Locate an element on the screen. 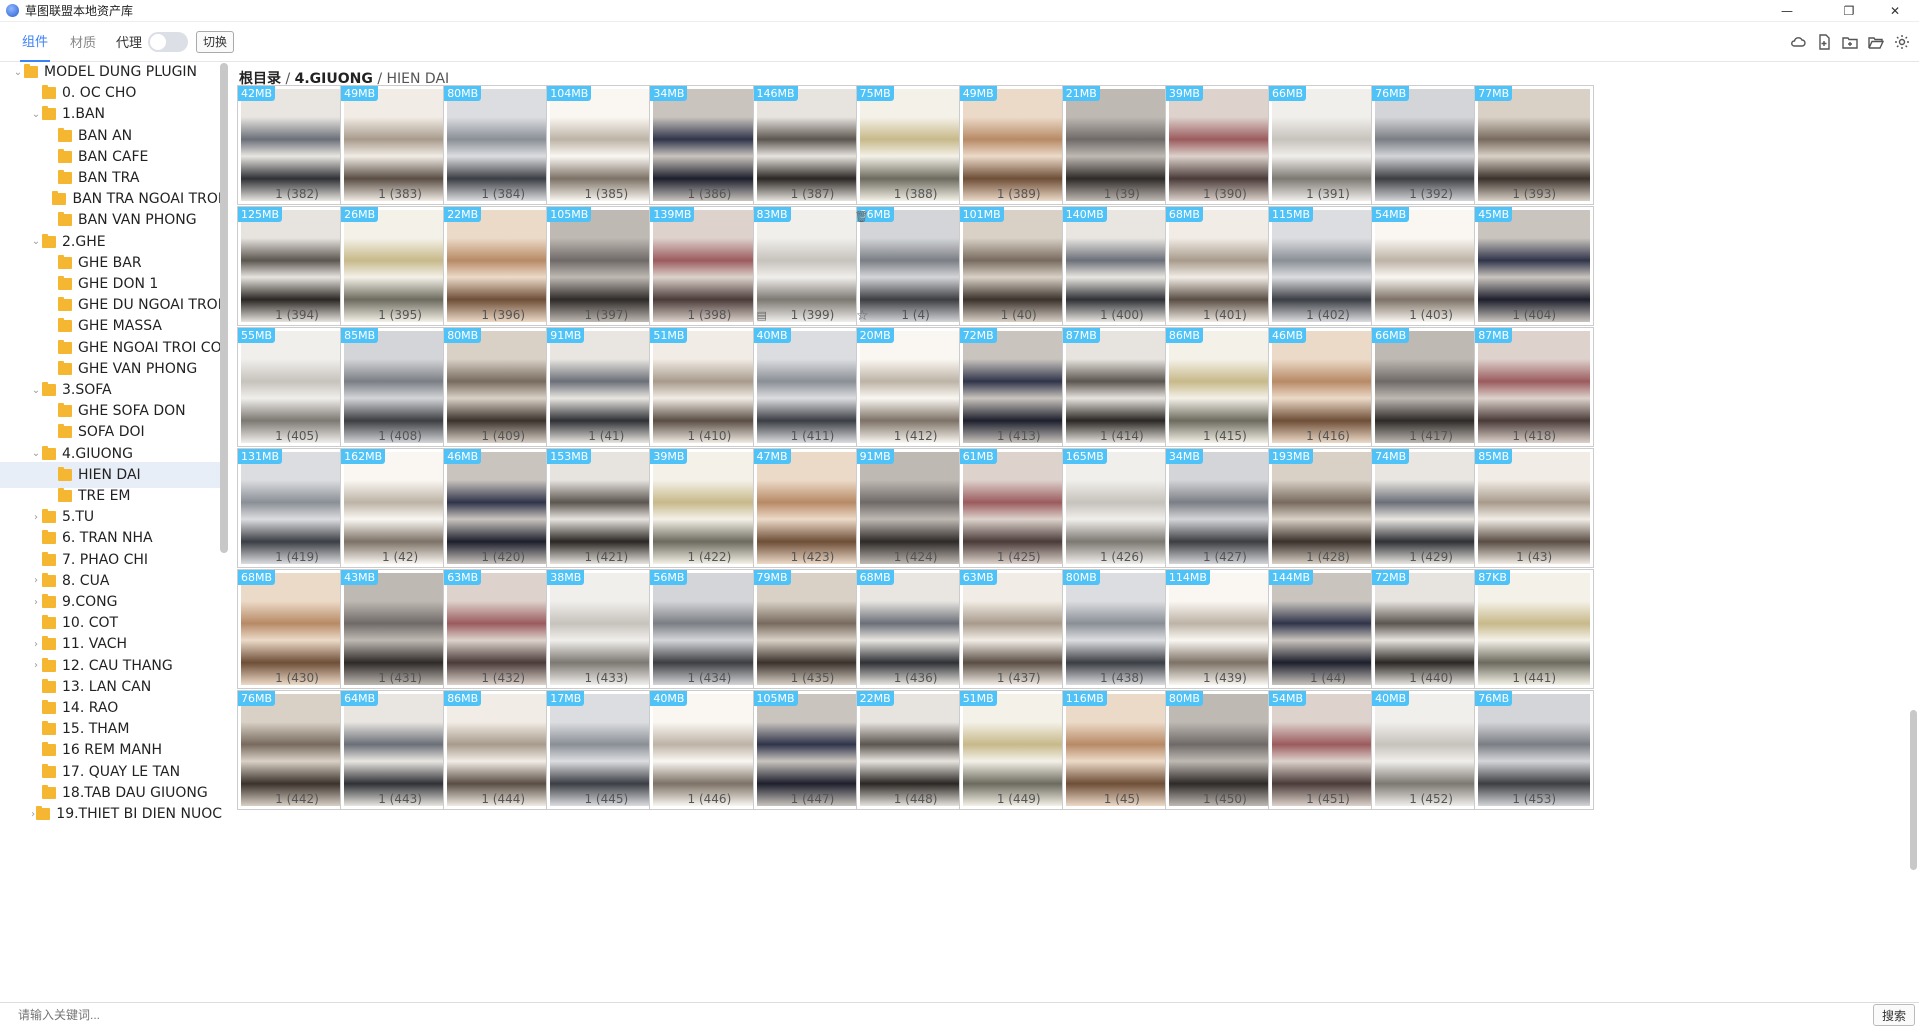  maximize-icon: ❐ is located at coordinates (1849, 11).